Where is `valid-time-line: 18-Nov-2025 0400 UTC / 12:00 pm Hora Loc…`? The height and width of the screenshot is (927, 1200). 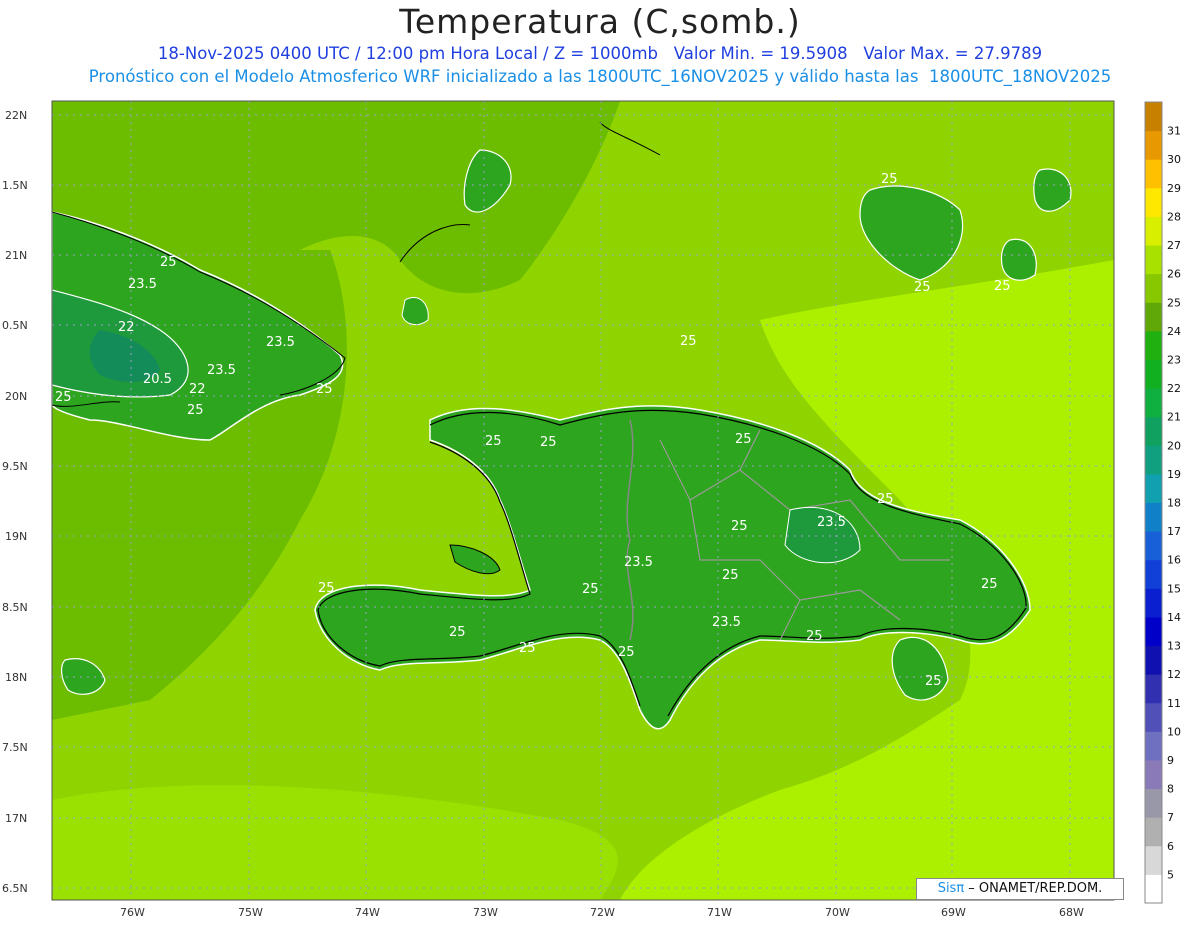
valid-time-line: 18-Nov-2025 0400 UTC / 12:00 pm Hora Loc… is located at coordinates (600, 53).